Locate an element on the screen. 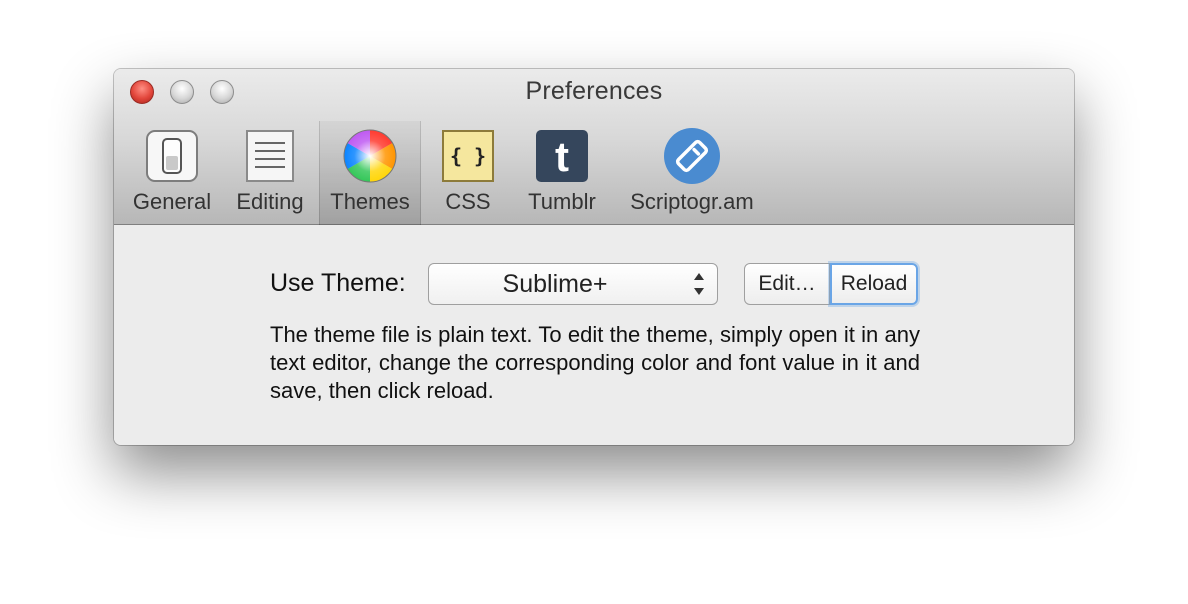  color-wheel-icon is located at coordinates (370, 156).